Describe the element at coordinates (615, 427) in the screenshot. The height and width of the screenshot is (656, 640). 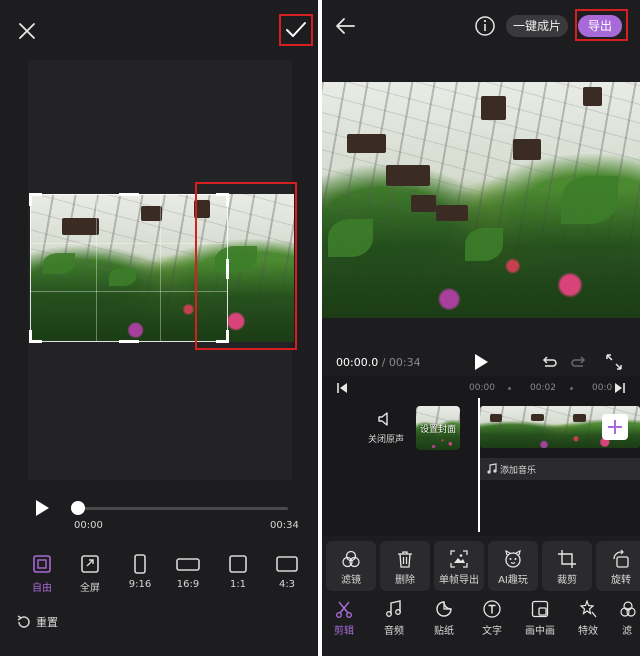
I see `add-clip-button` at that location.